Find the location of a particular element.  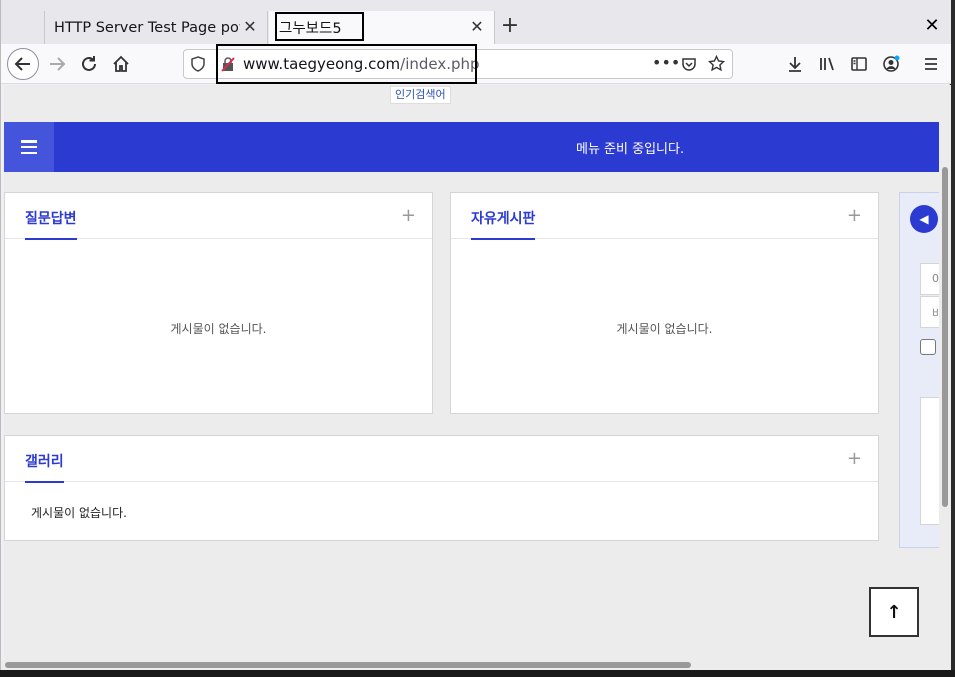

pocket-icon is located at coordinates (689, 66).